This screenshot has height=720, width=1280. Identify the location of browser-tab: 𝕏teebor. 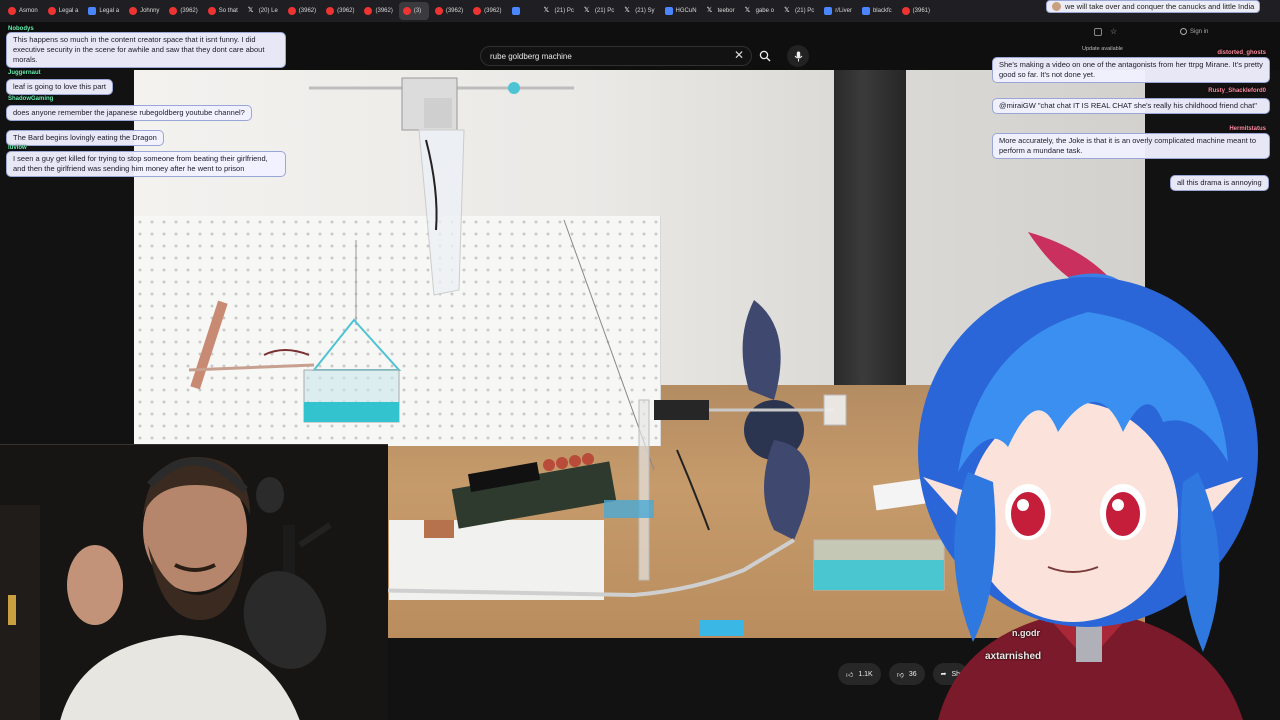
(721, 11).